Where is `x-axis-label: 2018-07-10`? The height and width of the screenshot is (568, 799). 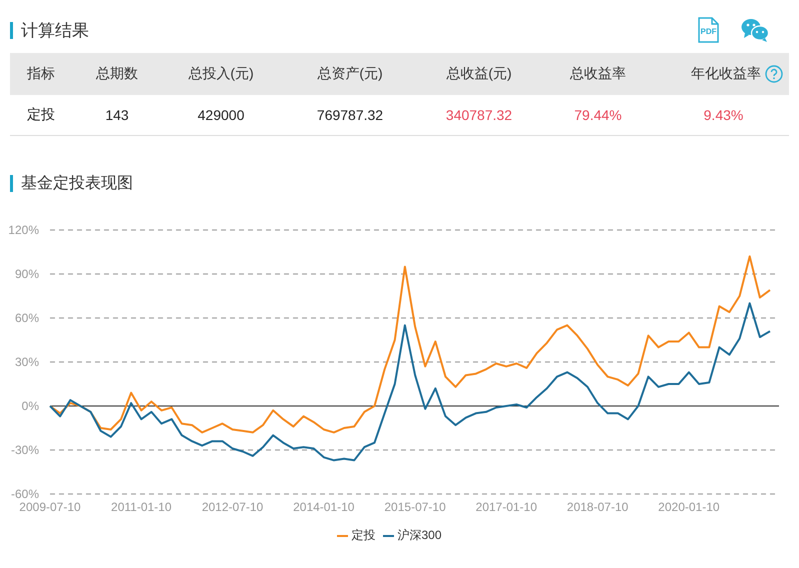 x-axis-label: 2018-07-10 is located at coordinates (597, 507).